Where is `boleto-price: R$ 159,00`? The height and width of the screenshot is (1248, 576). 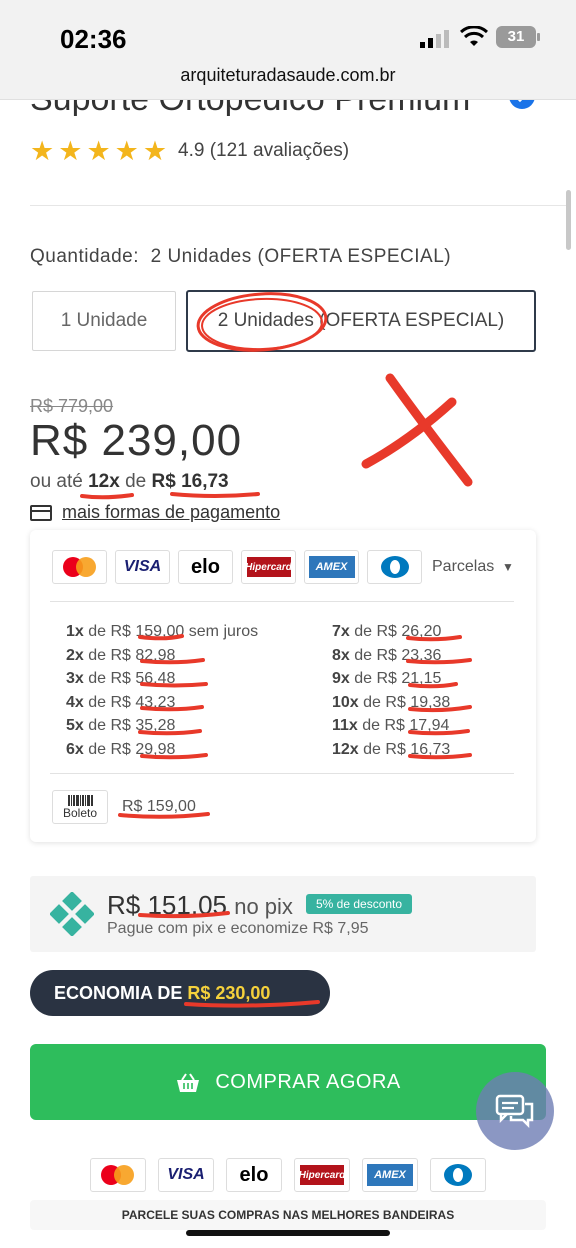
boleto-price: R$ 159,00 is located at coordinates (159, 806).